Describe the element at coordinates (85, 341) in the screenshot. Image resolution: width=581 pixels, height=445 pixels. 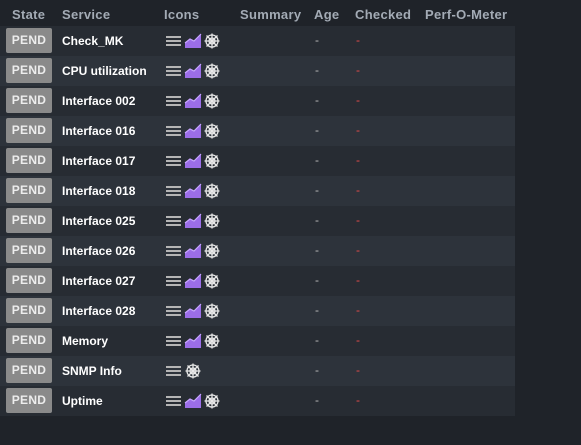
I see `service-name-link: Memory` at that location.